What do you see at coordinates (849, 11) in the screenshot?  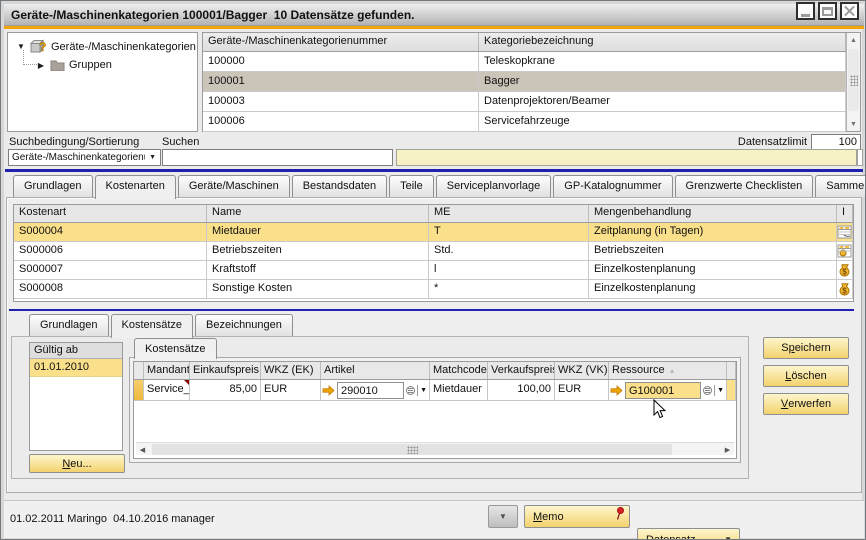 I see `close-button` at bounding box center [849, 11].